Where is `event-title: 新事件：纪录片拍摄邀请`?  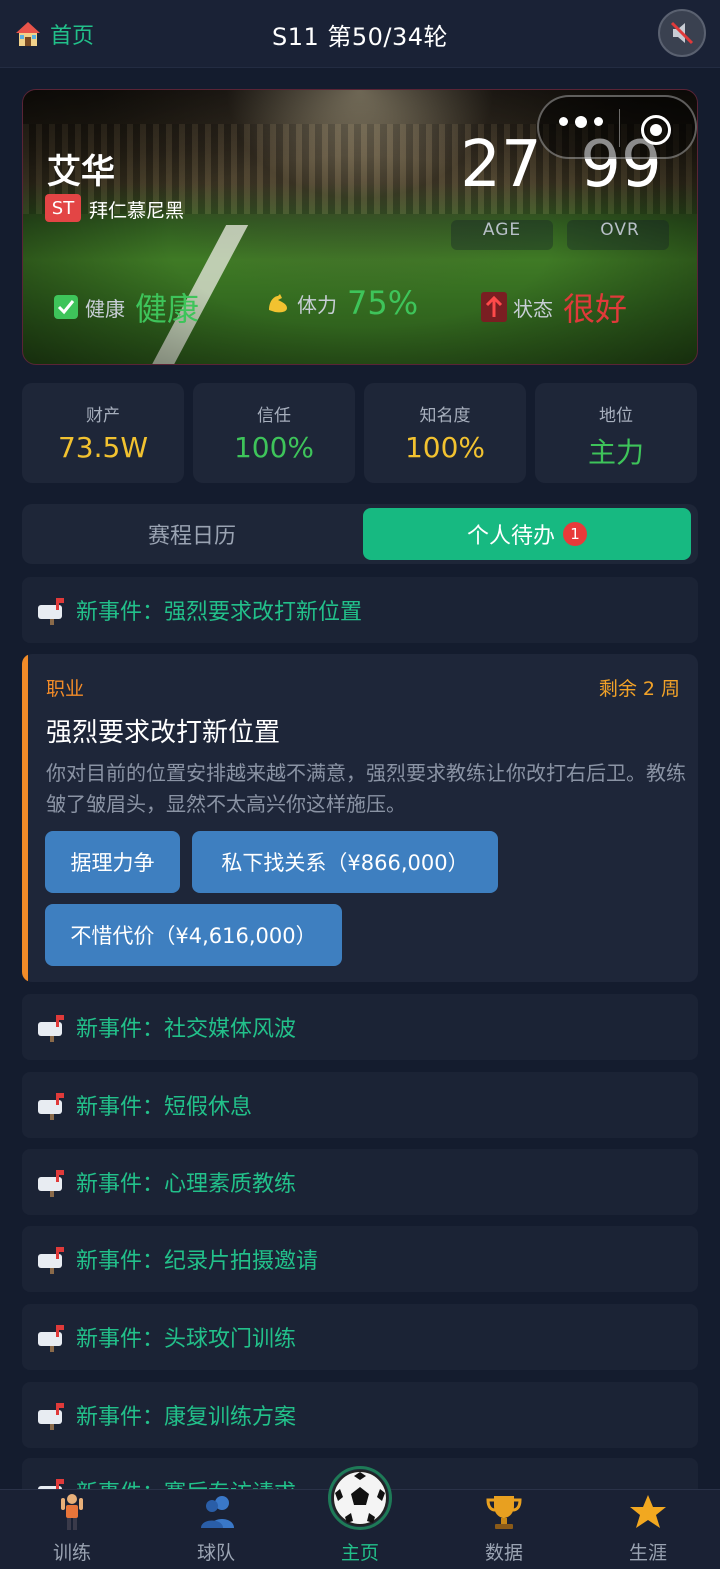
event-title: 新事件：纪录片拍摄邀请 is located at coordinates (197, 1261).